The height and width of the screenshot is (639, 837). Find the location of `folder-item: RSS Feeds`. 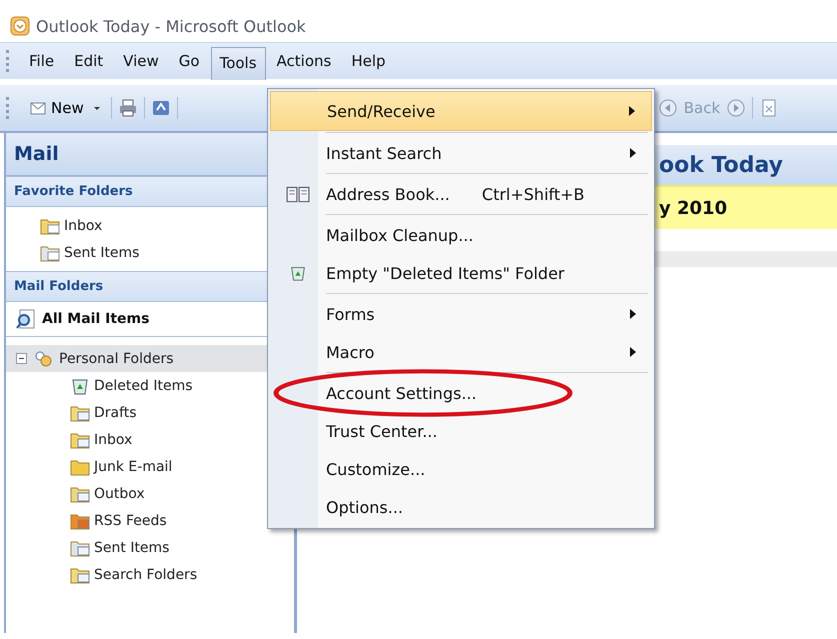

folder-item: RSS Feeds is located at coordinates (130, 520).